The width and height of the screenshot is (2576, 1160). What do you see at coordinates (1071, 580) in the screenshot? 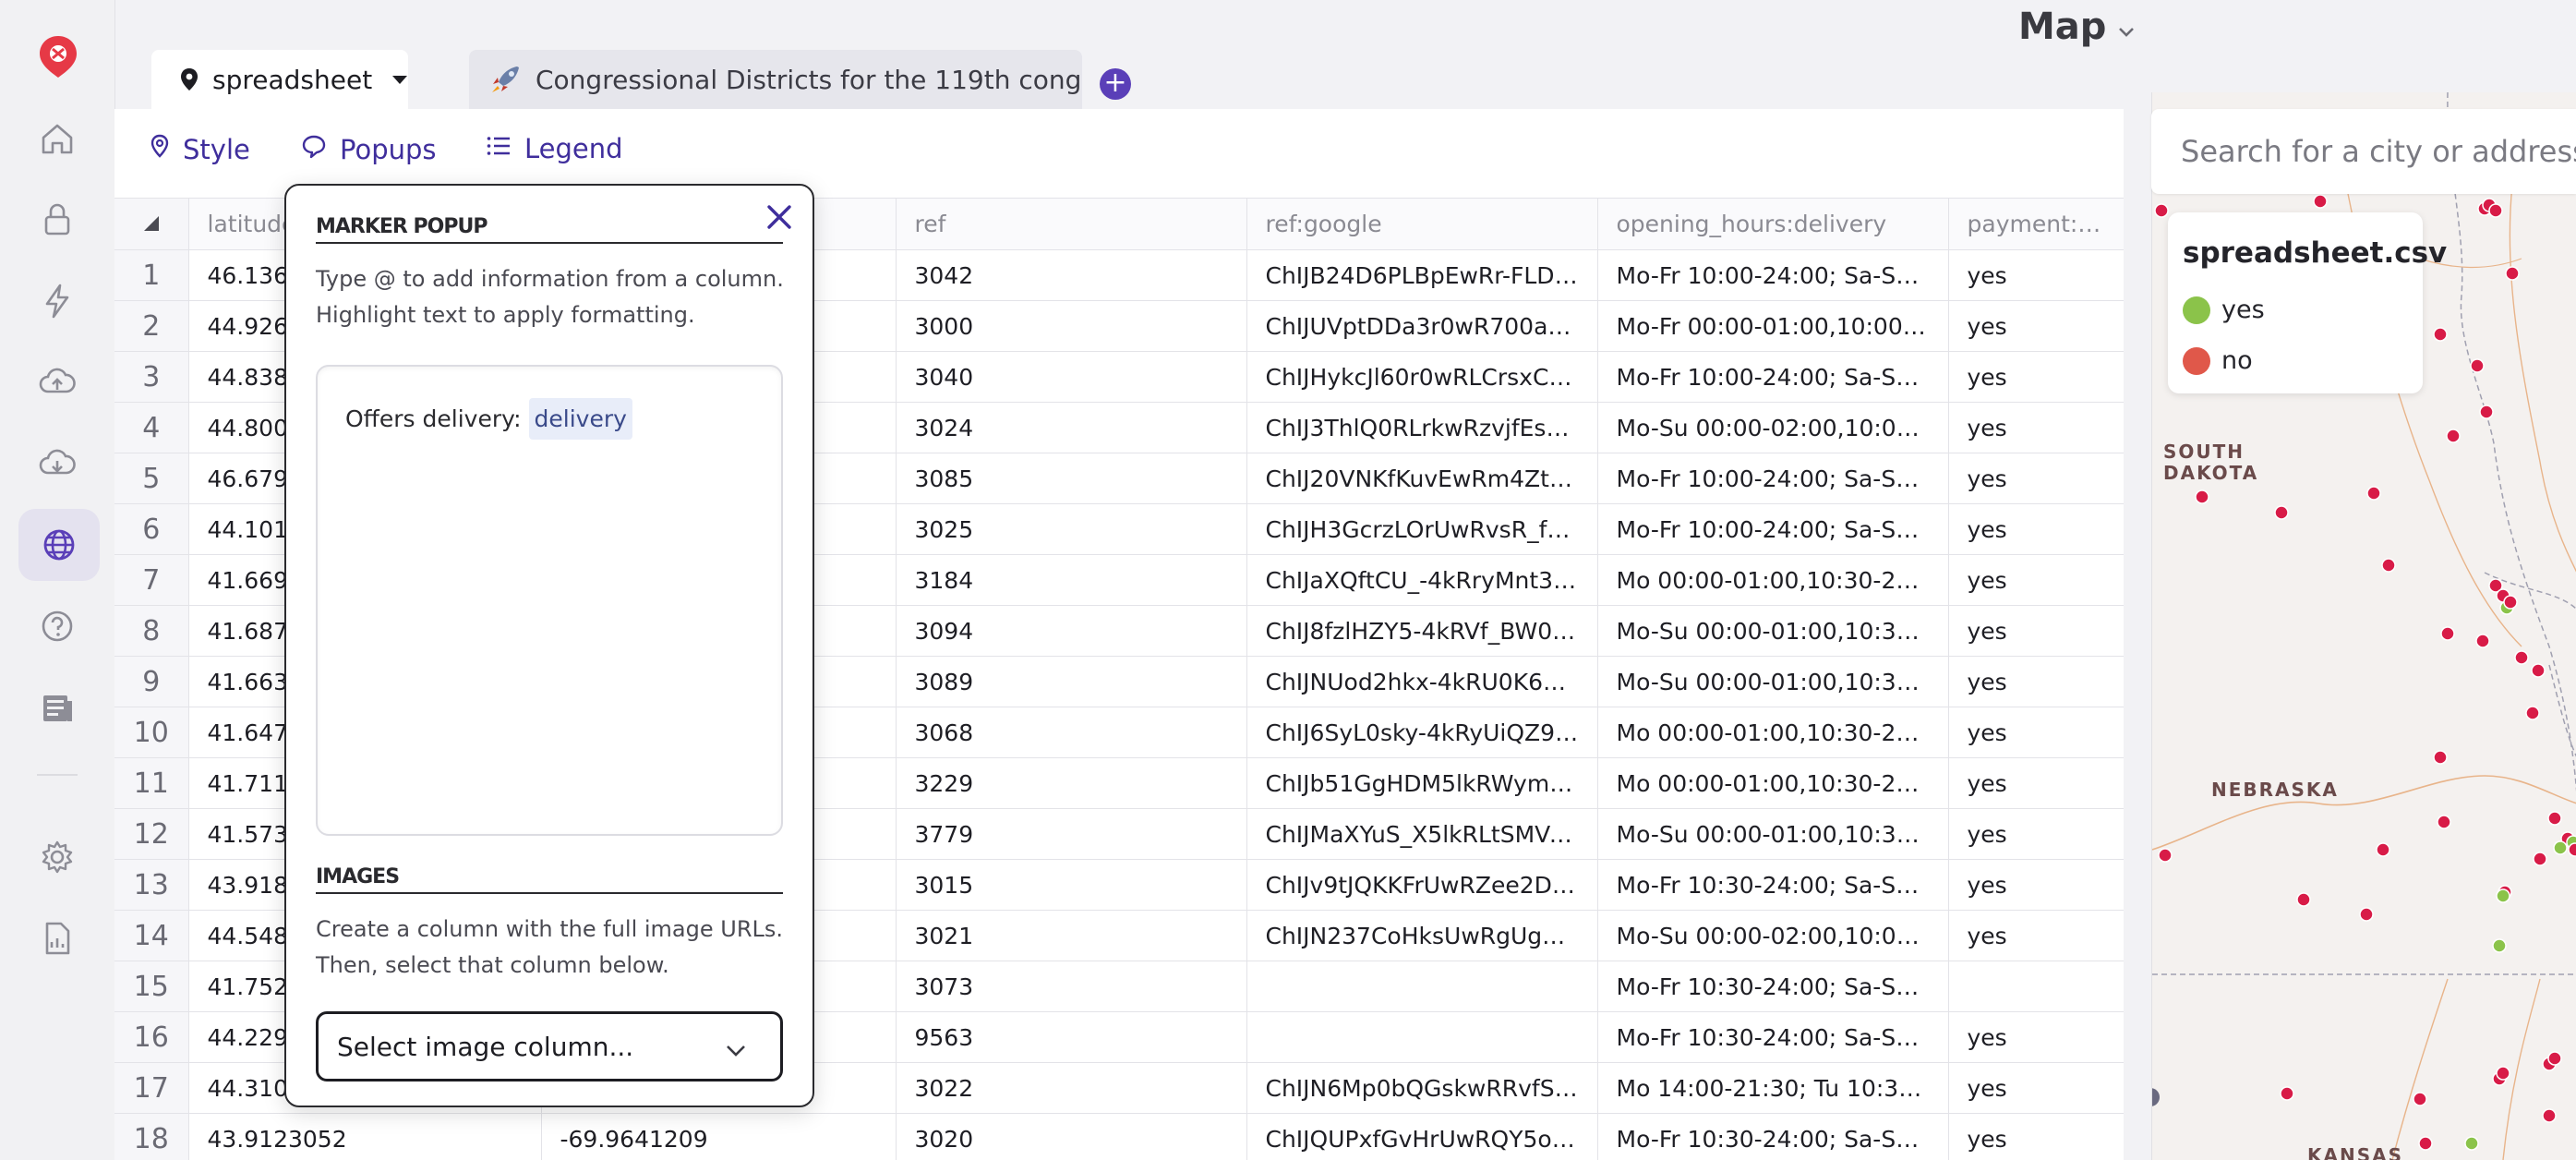
I see `table-cell: 3184` at bounding box center [1071, 580].